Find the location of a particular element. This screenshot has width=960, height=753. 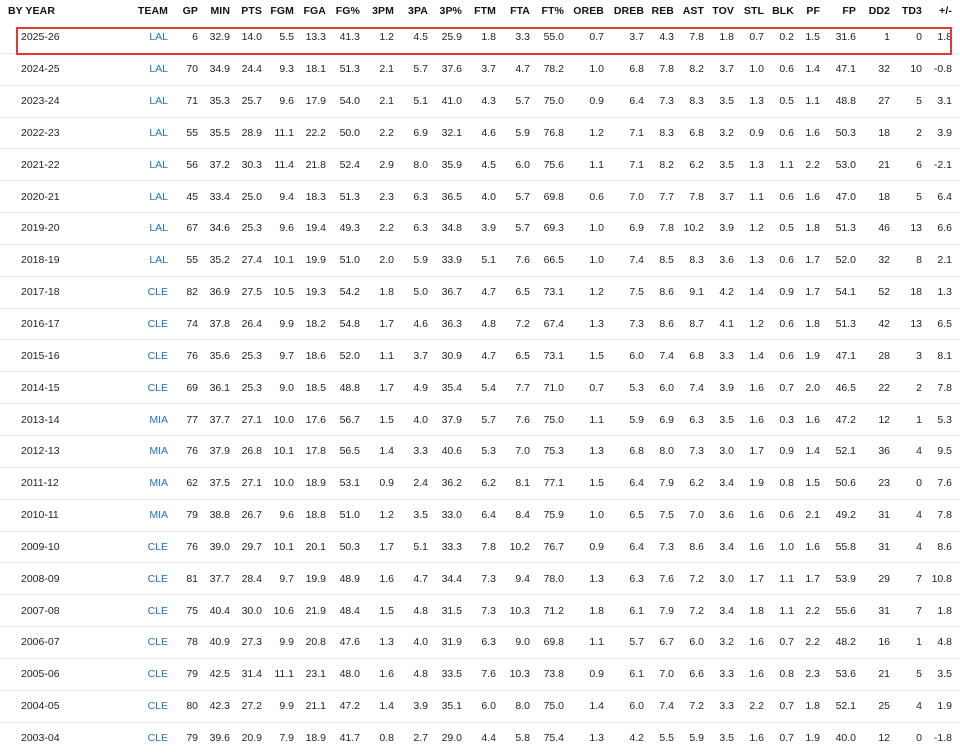

stat-cell: 1.5 is located at coordinates (812, 37).